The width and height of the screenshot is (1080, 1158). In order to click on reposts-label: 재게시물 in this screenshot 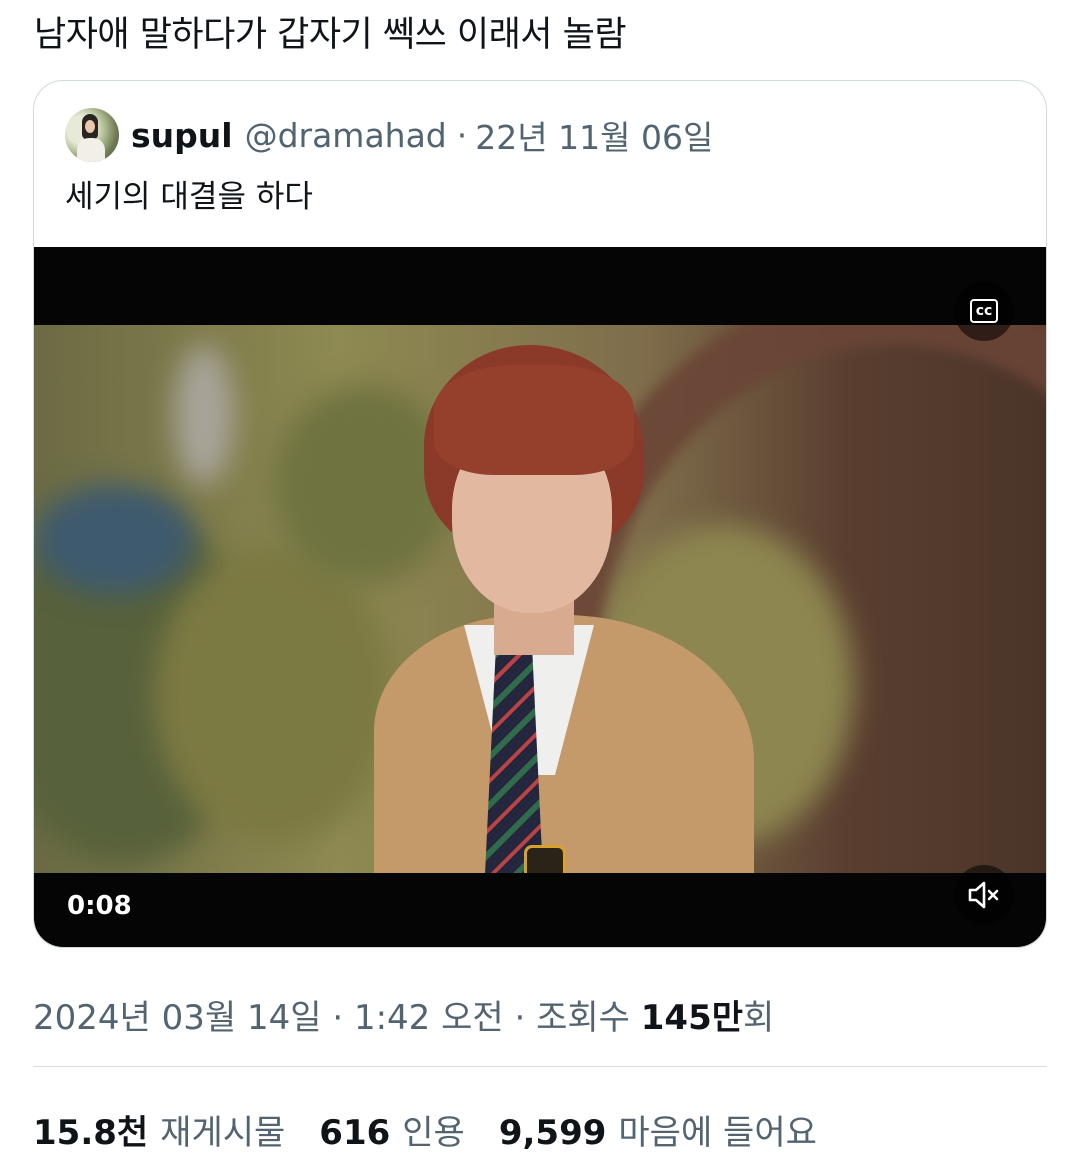, I will do `click(223, 1133)`.